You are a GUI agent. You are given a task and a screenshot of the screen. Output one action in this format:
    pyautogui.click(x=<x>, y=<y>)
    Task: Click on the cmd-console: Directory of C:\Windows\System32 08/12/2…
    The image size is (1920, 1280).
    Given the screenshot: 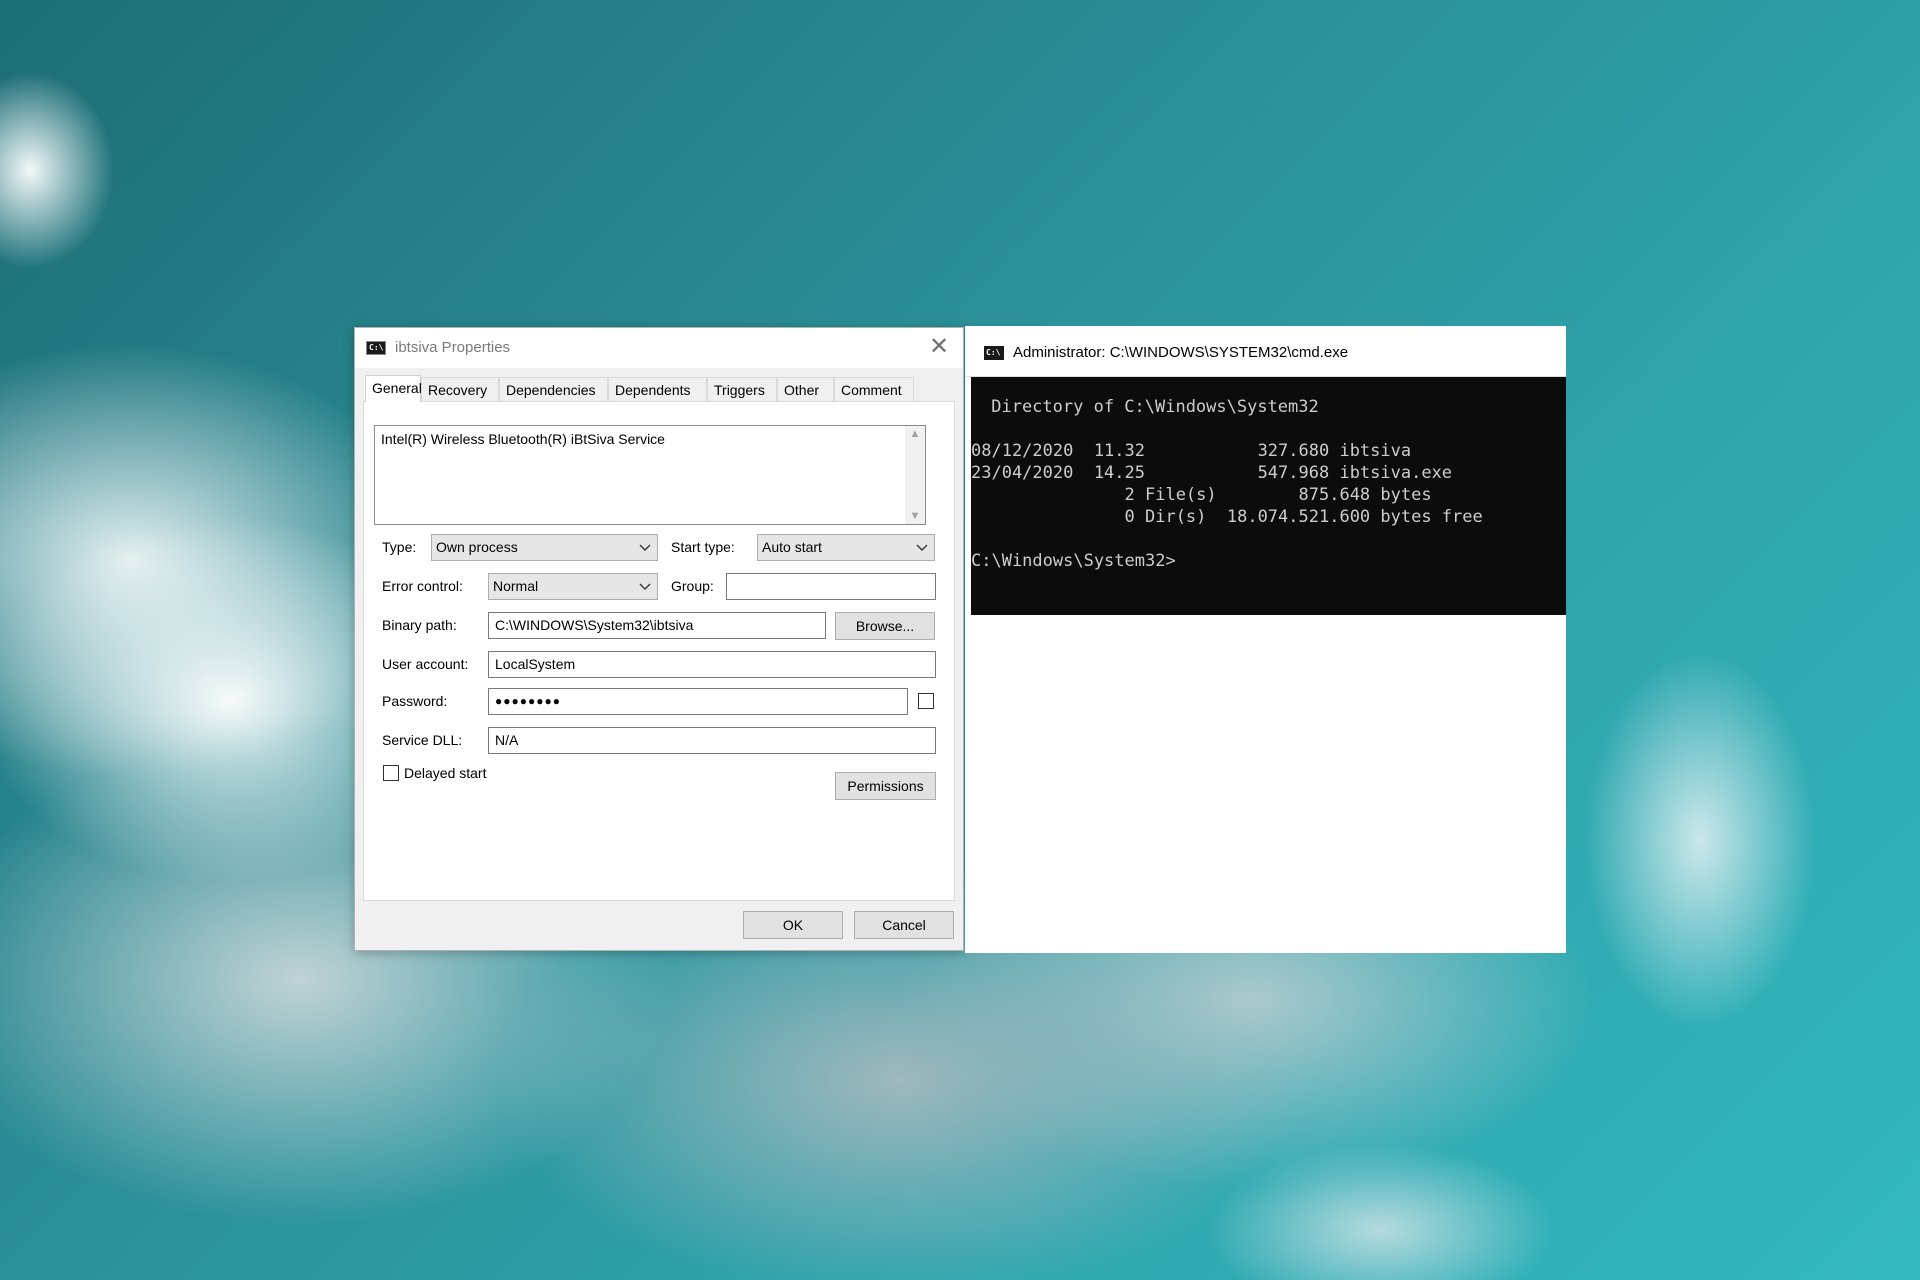 What is the action you would take?
    pyautogui.click(x=1268, y=496)
    